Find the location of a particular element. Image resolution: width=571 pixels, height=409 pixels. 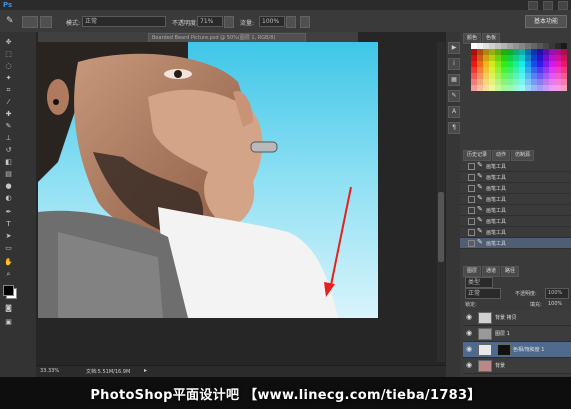

pressure-size-icon is located at coordinates (305, 22).